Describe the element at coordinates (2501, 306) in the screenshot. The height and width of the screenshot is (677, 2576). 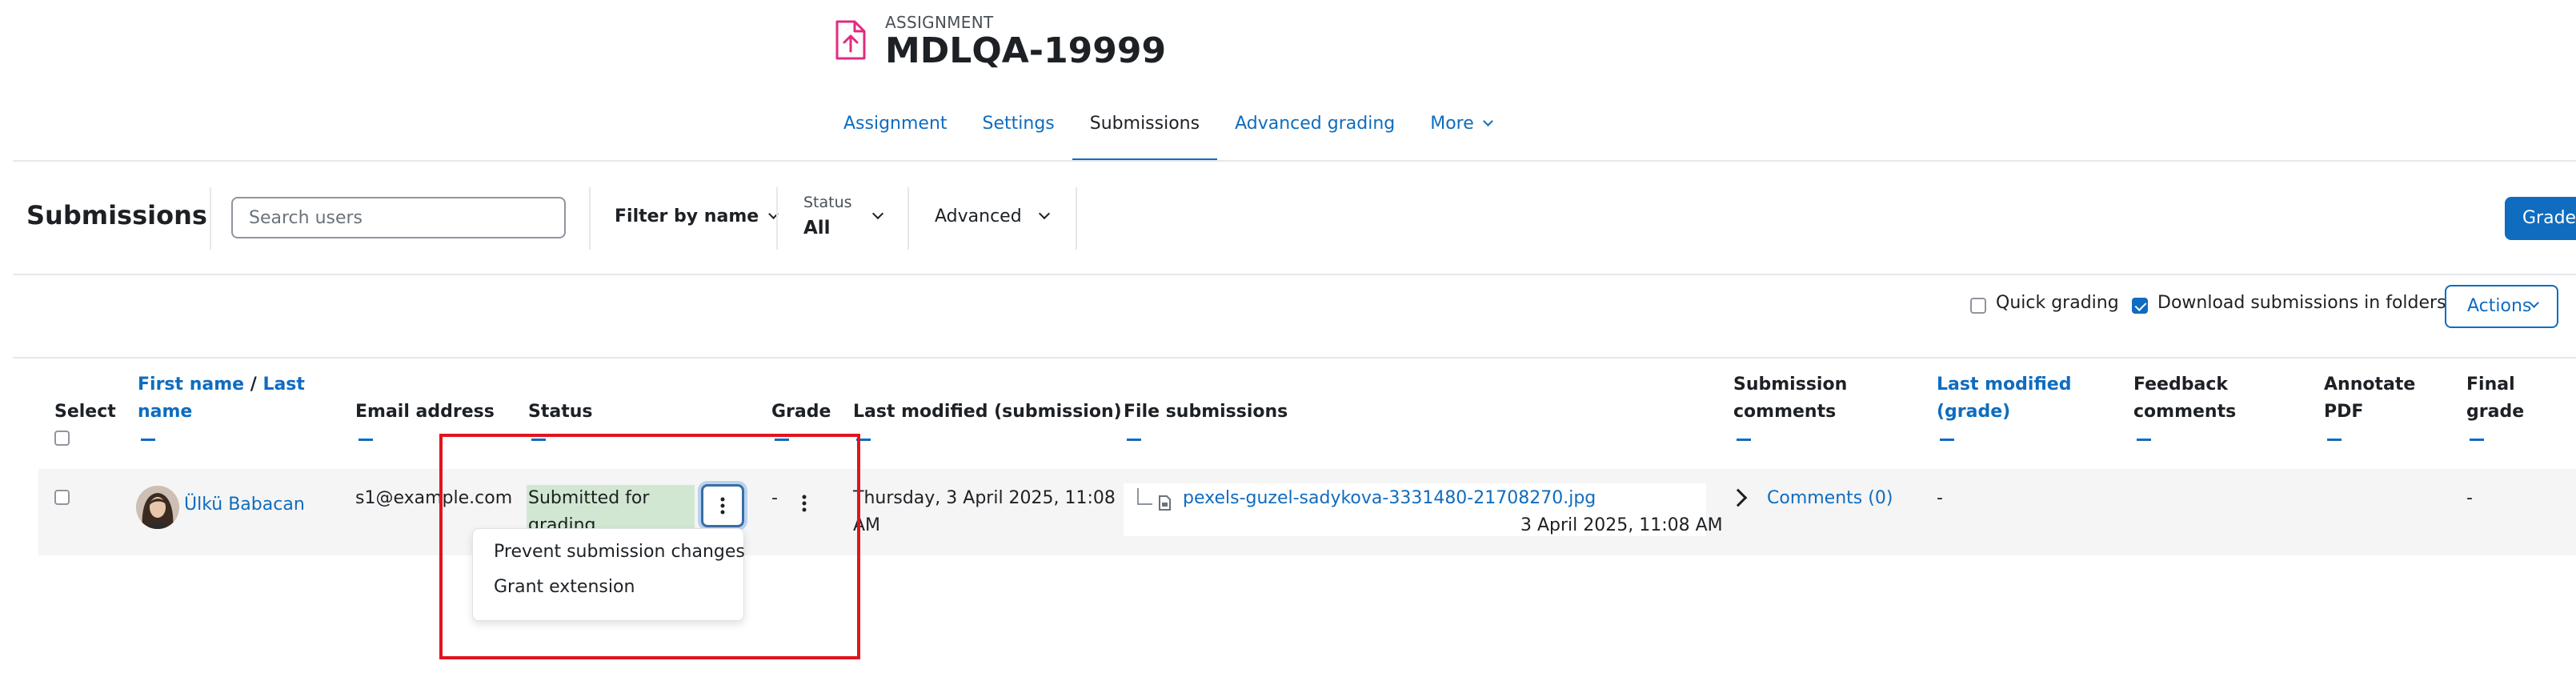
I see `actions-button: Actions` at that location.